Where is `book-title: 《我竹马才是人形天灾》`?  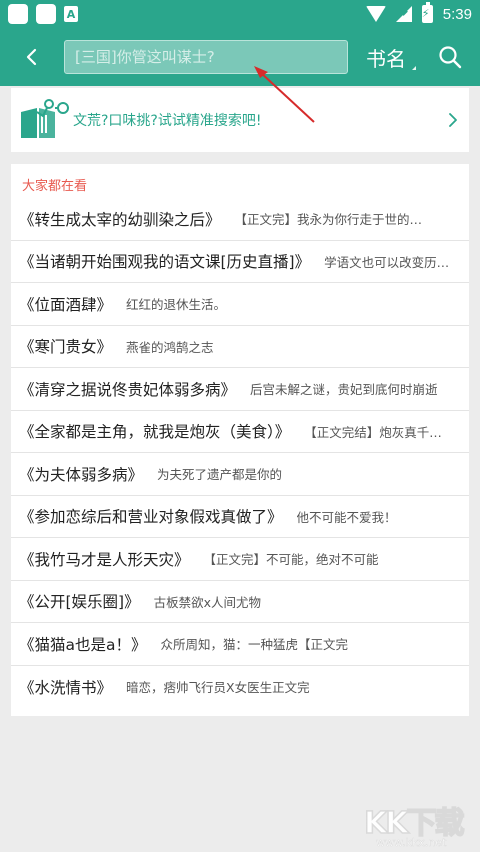 book-title: 《我竹马才是人形天灾》 is located at coordinates (104, 559).